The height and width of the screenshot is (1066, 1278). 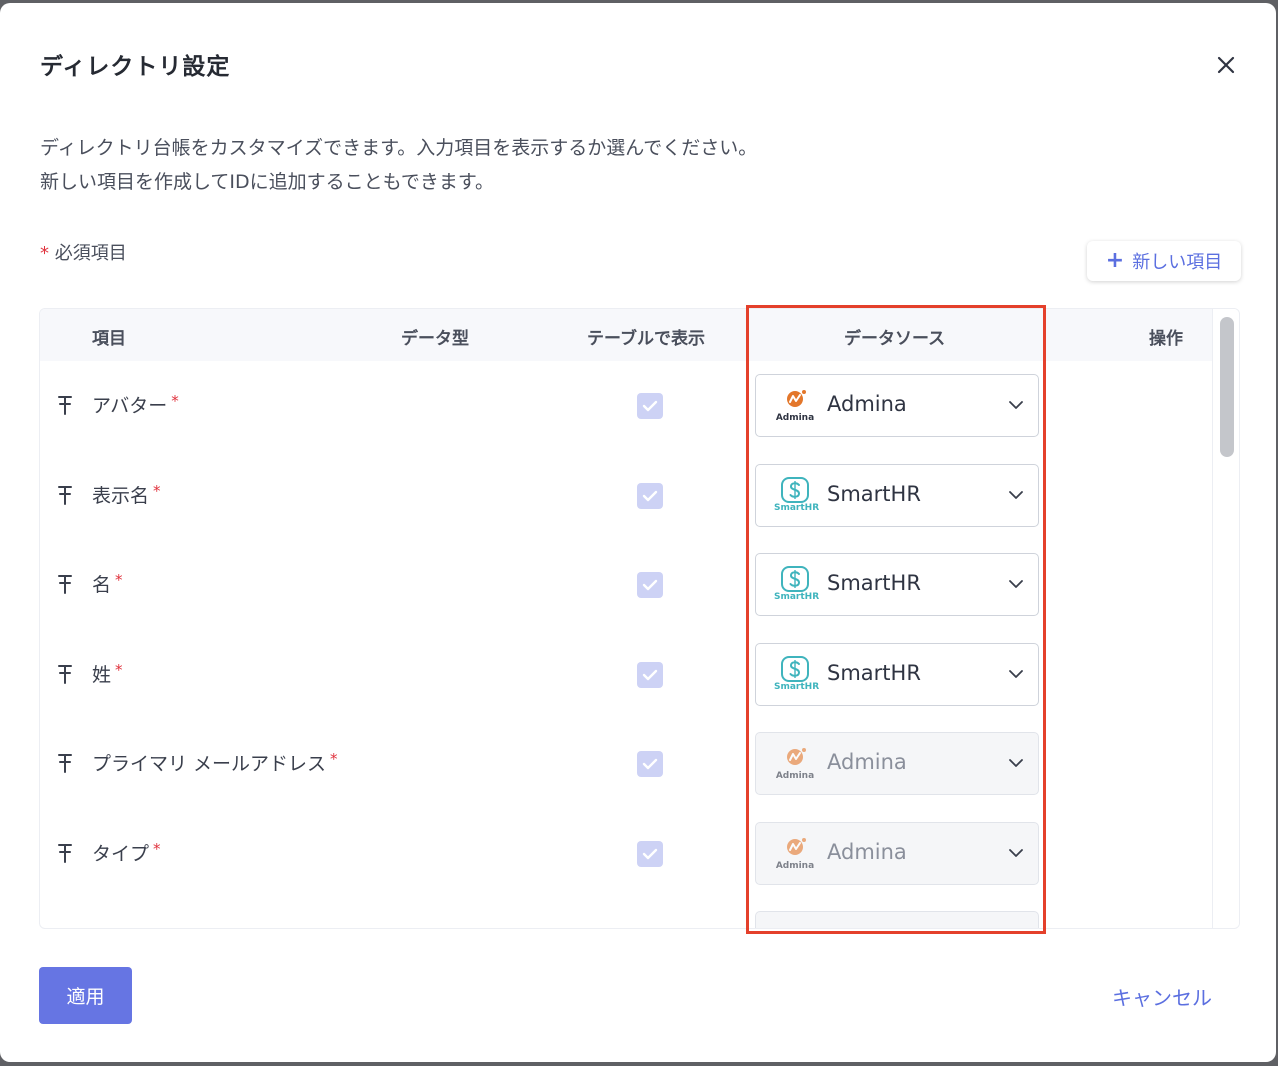 I want to click on header-actions: 操作, so click(x=1166, y=339).